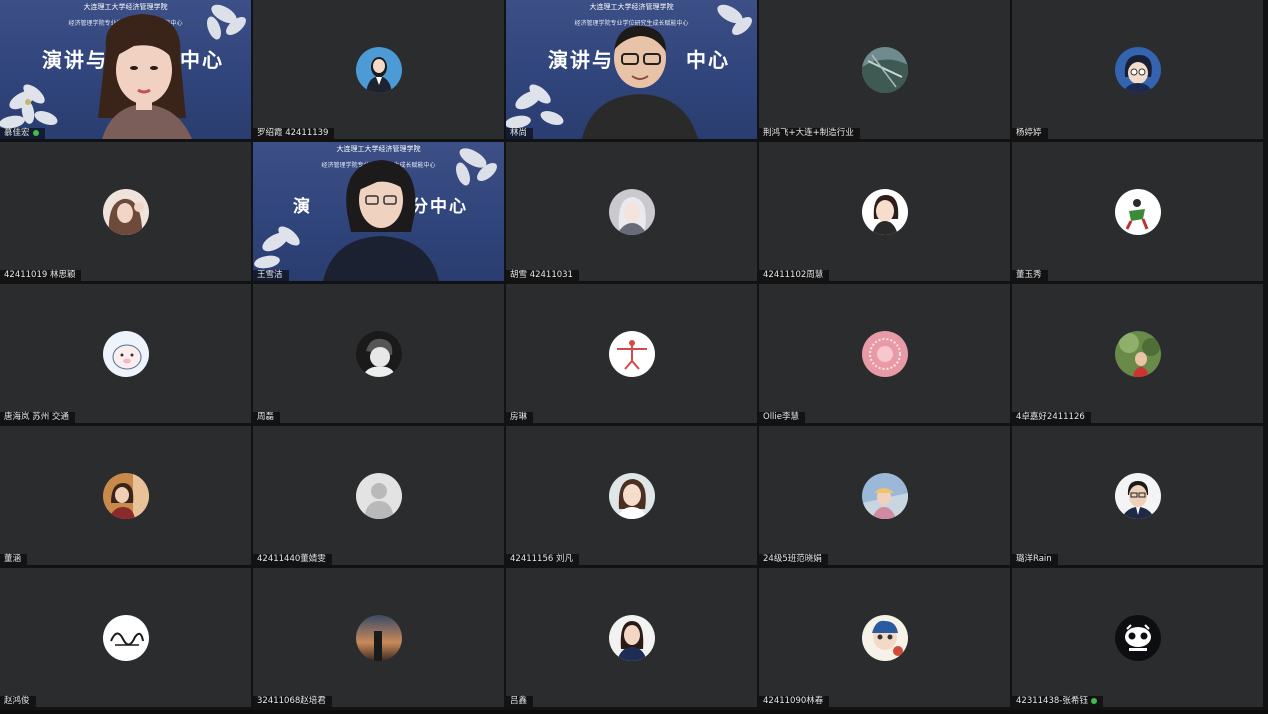 Image resolution: width=1268 pixels, height=714 pixels. I want to click on participant-name: 唐海岚 苏州 交通, so click(37, 417).